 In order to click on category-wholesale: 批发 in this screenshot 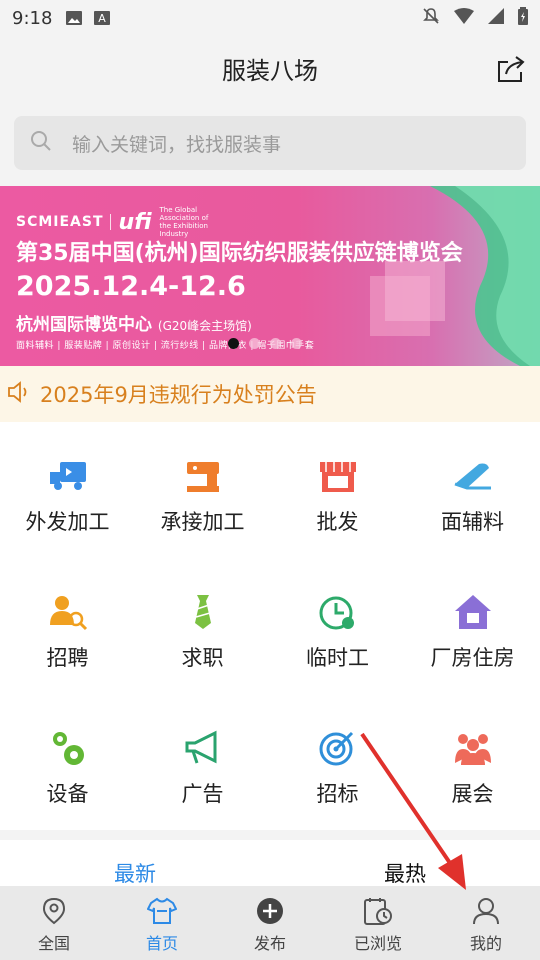, I will do `click(337, 490)`.